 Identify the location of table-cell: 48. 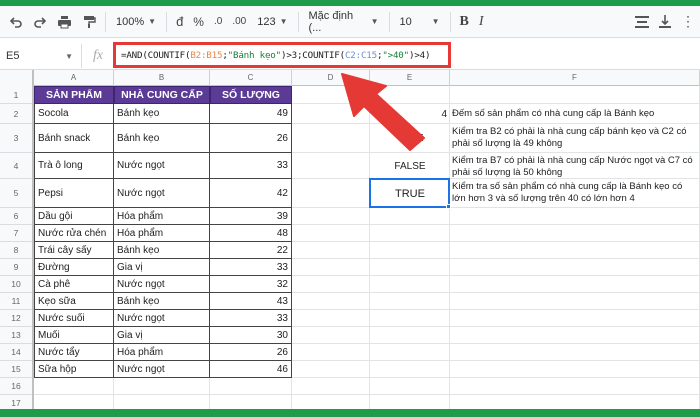
(251, 233).